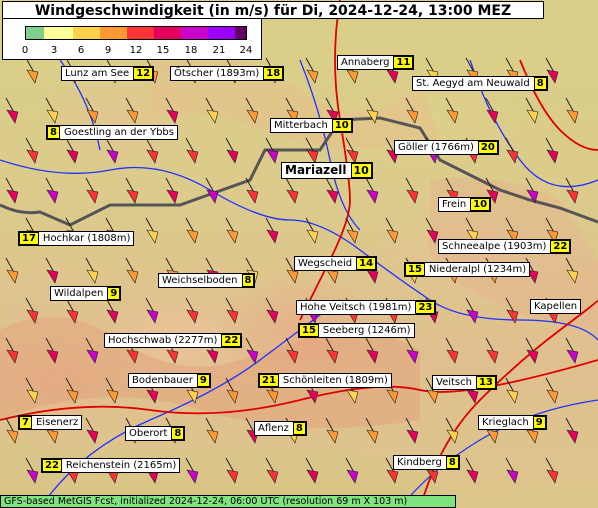 This screenshot has width=598, height=508. What do you see at coordinates (173, 340) in the screenshot?
I see `location-label: Hochschwab (2277m) 22` at bounding box center [173, 340].